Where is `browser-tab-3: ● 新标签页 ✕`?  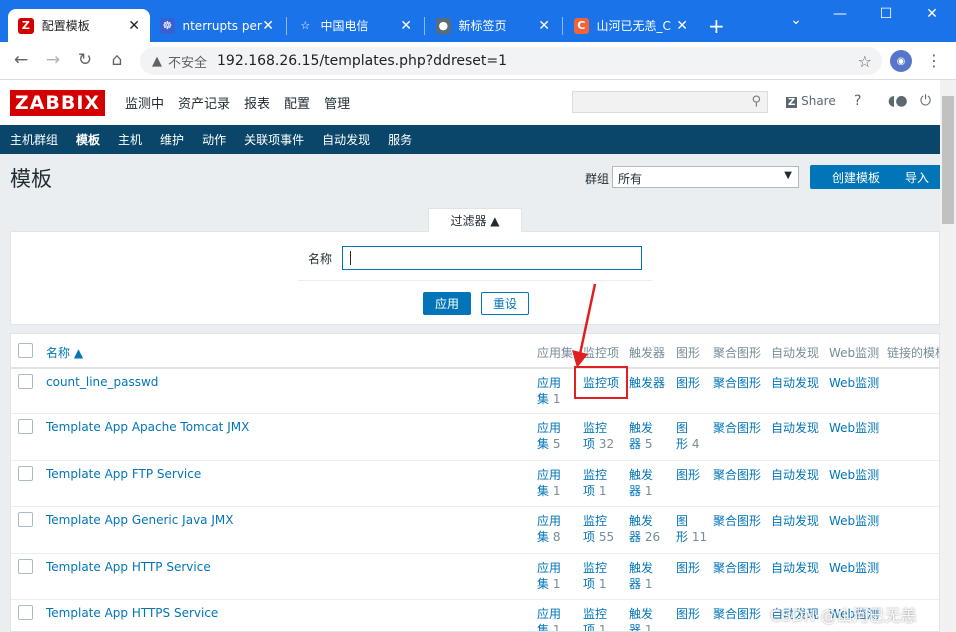
browser-tab-3: ● 新标签页 ✕ is located at coordinates (493, 25).